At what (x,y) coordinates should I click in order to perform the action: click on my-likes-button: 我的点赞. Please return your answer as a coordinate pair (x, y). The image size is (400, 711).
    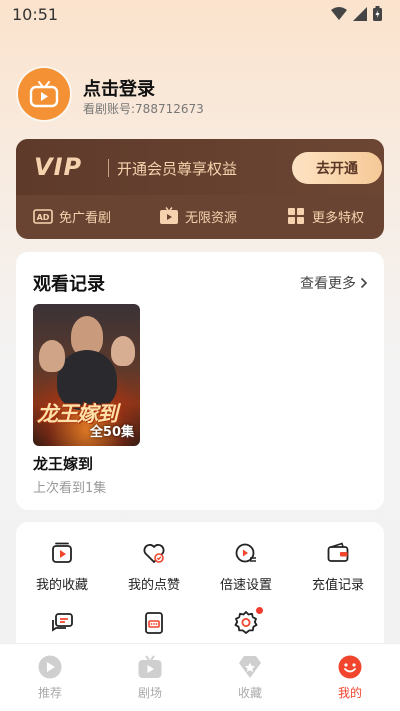
    Looking at the image, I should click on (154, 566).